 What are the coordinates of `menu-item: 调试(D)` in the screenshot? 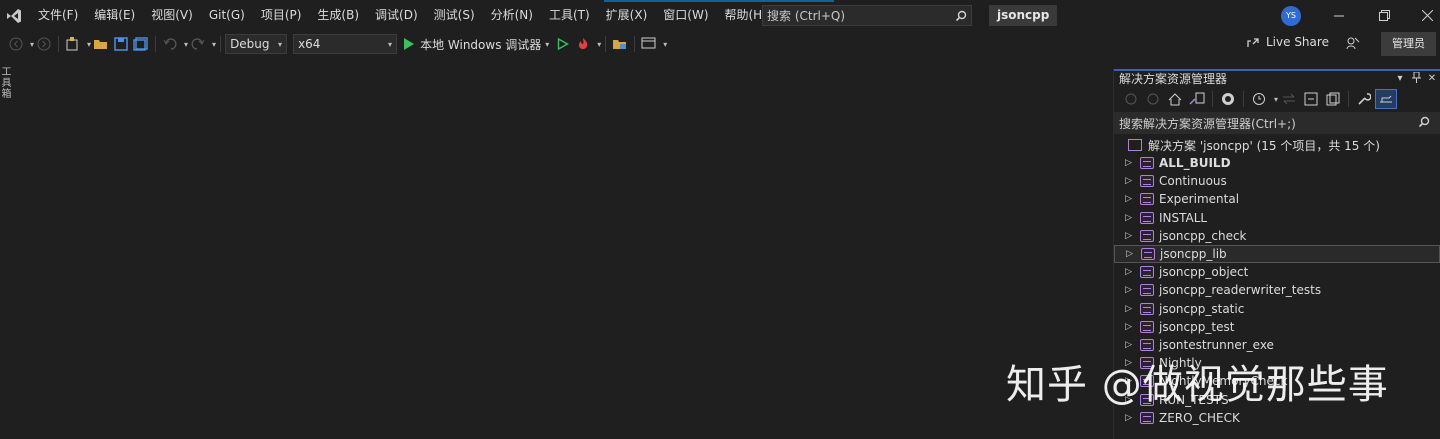 It's located at (396, 15).